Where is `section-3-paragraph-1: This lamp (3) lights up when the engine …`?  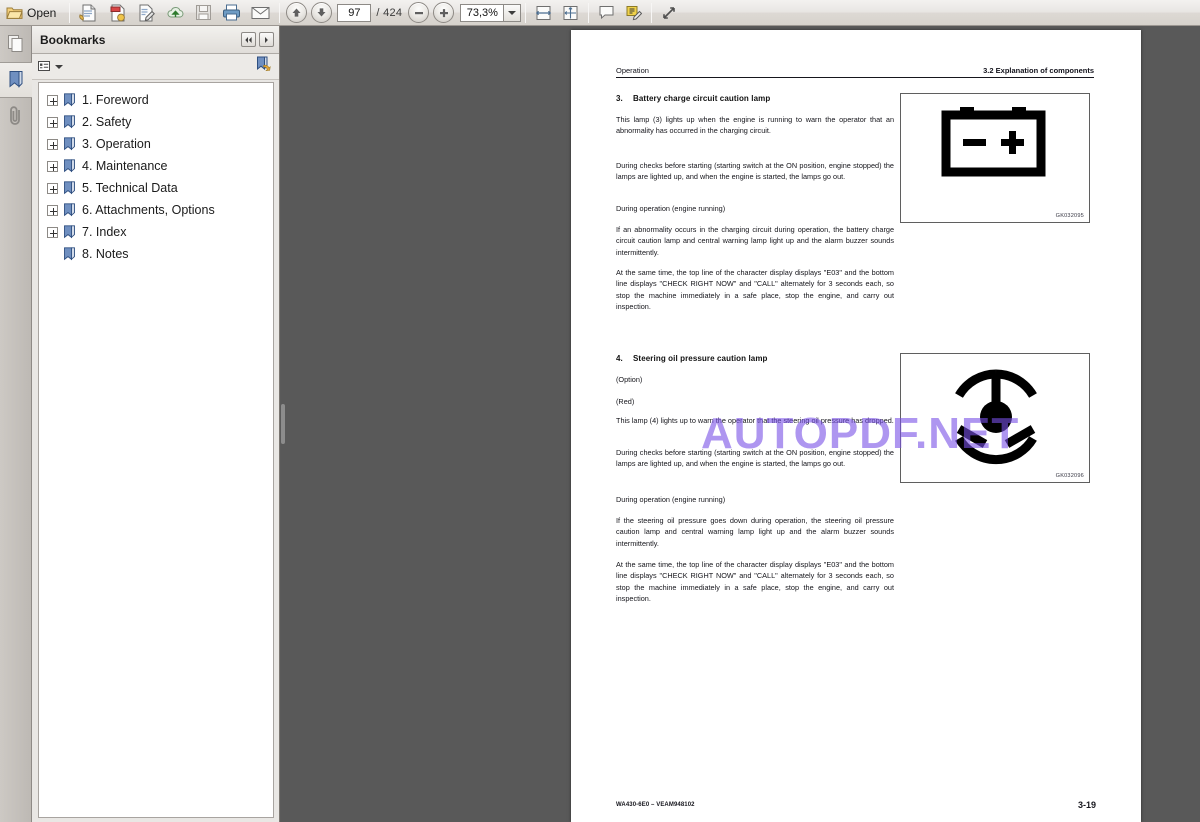 section-3-paragraph-1: This lamp (3) lights up when the engine … is located at coordinates (755, 125).